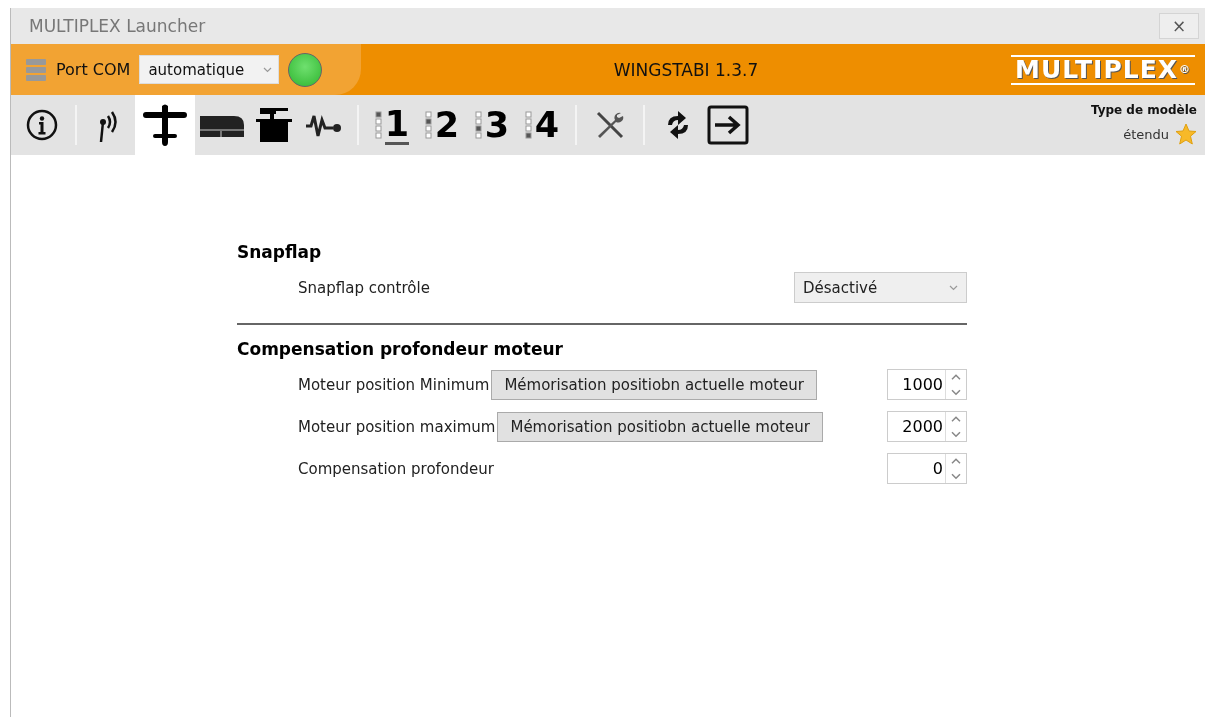 This screenshot has width=1215, height=717. Describe the element at coordinates (392, 125) in the screenshot. I see `channel-tab: 1` at that location.